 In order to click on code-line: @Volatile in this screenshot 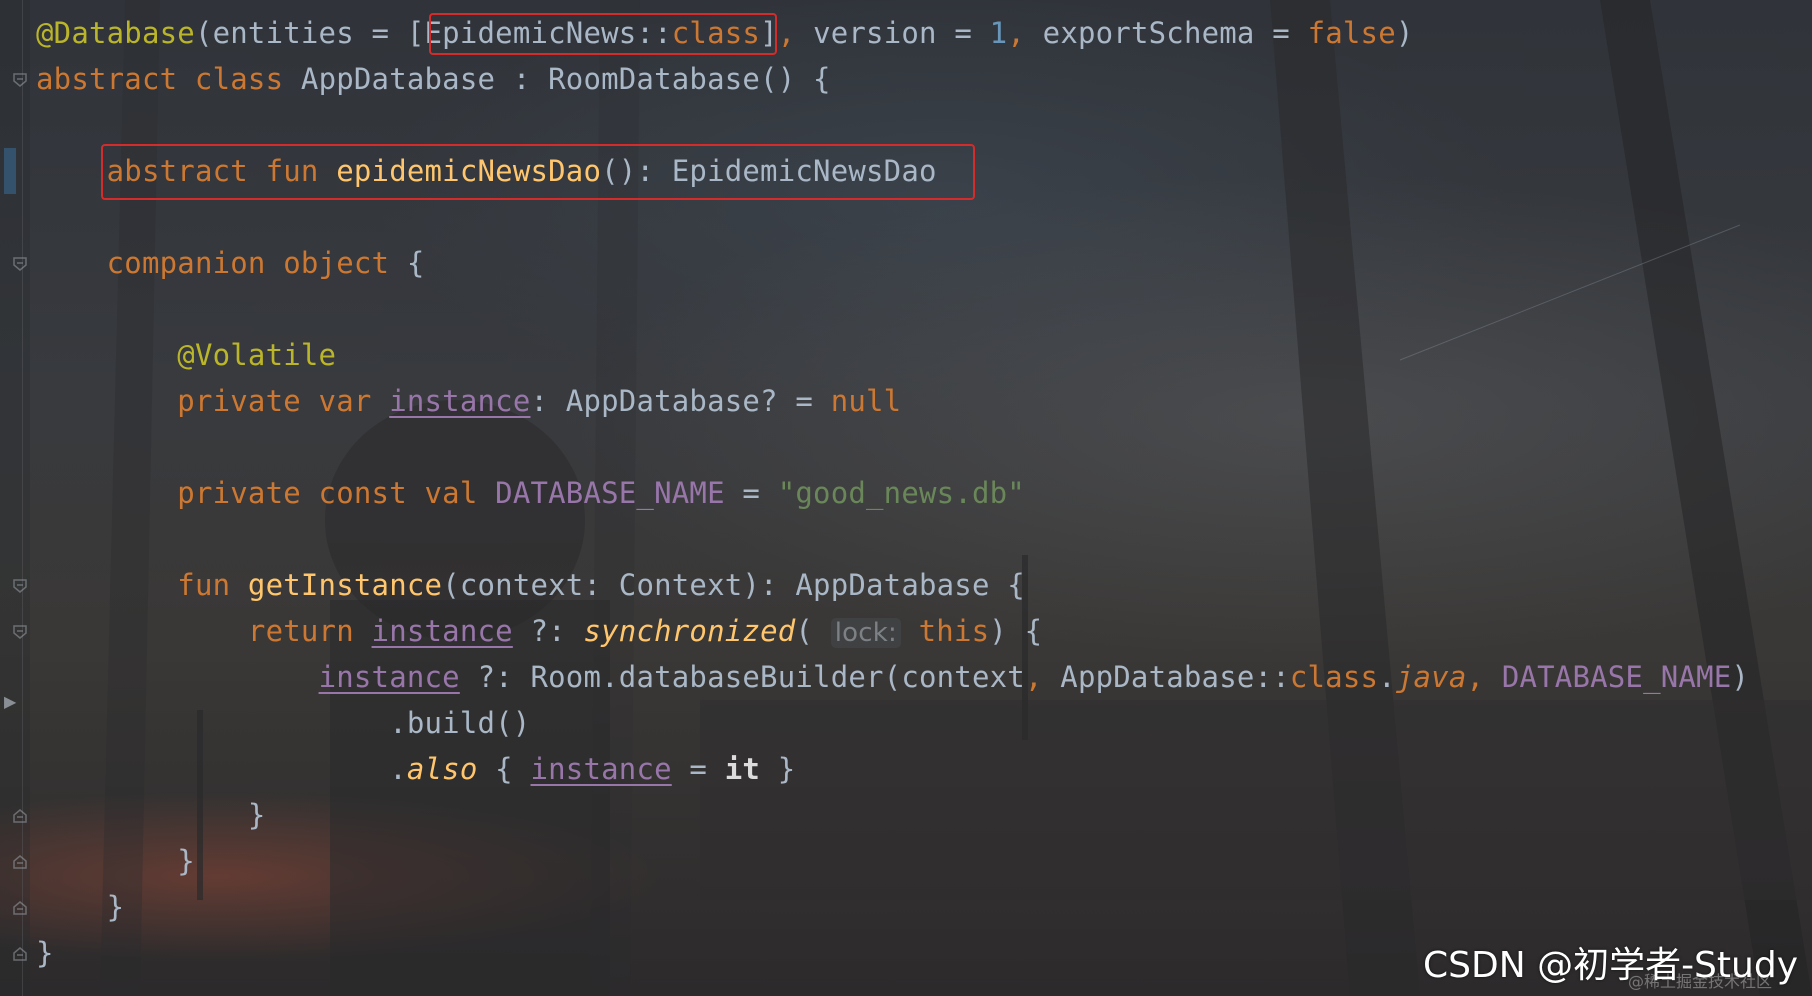, I will do `click(186, 355)`.